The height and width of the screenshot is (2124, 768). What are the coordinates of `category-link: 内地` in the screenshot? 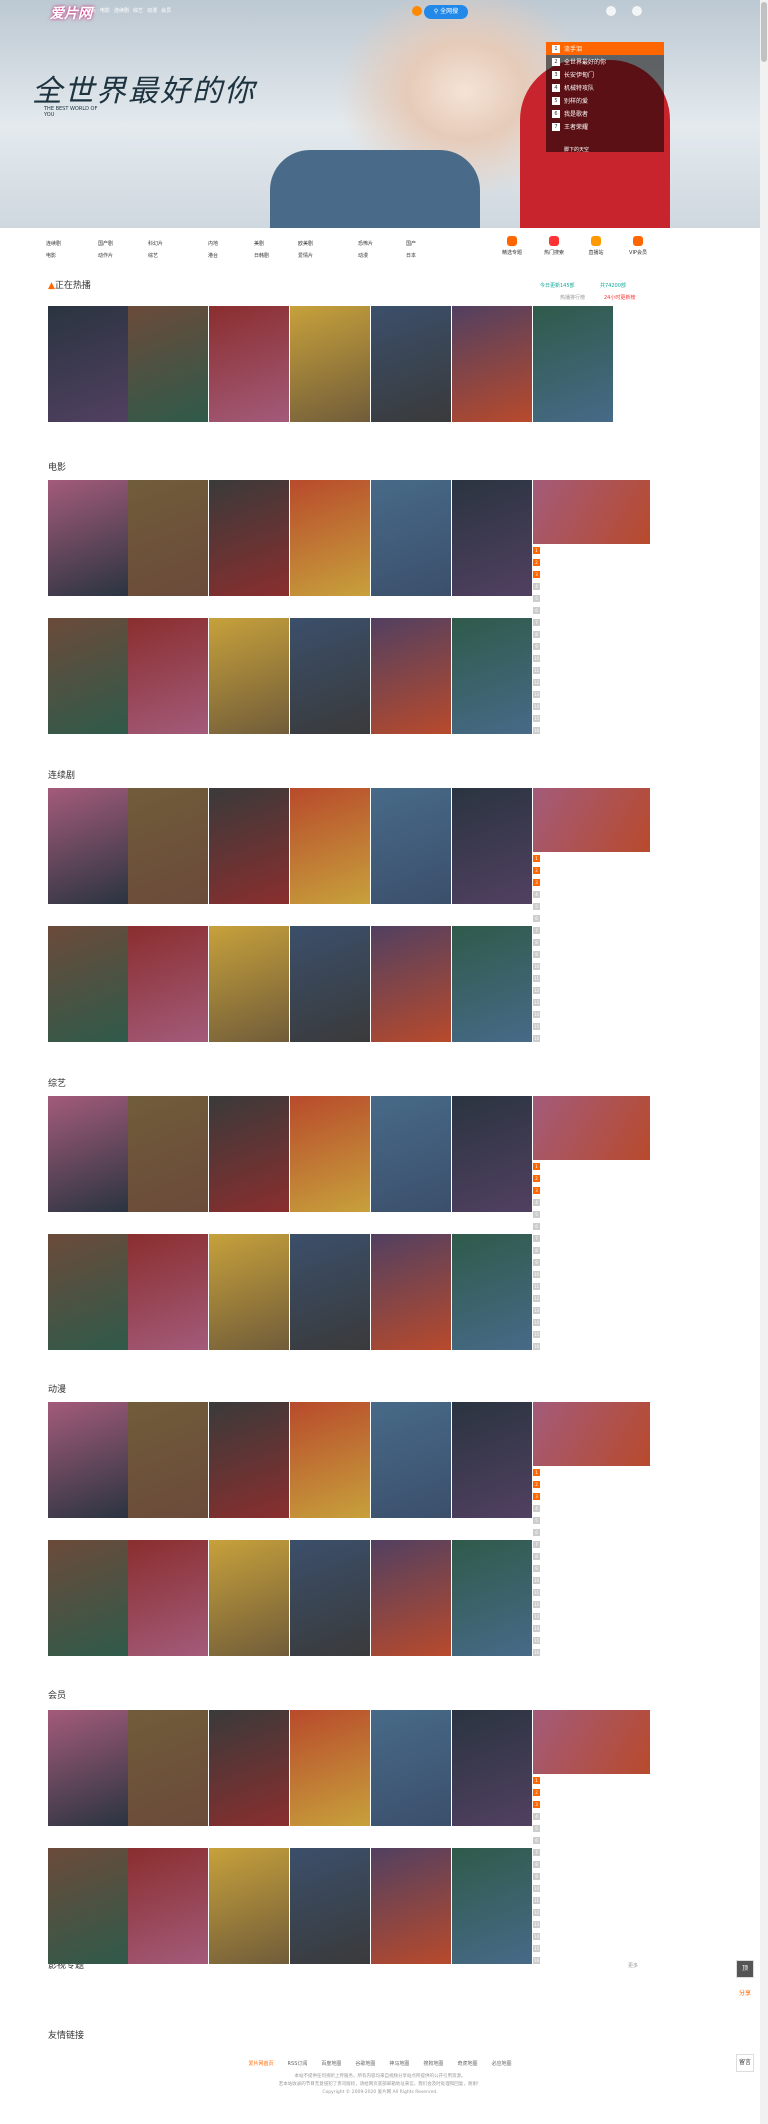 It's located at (213, 243).